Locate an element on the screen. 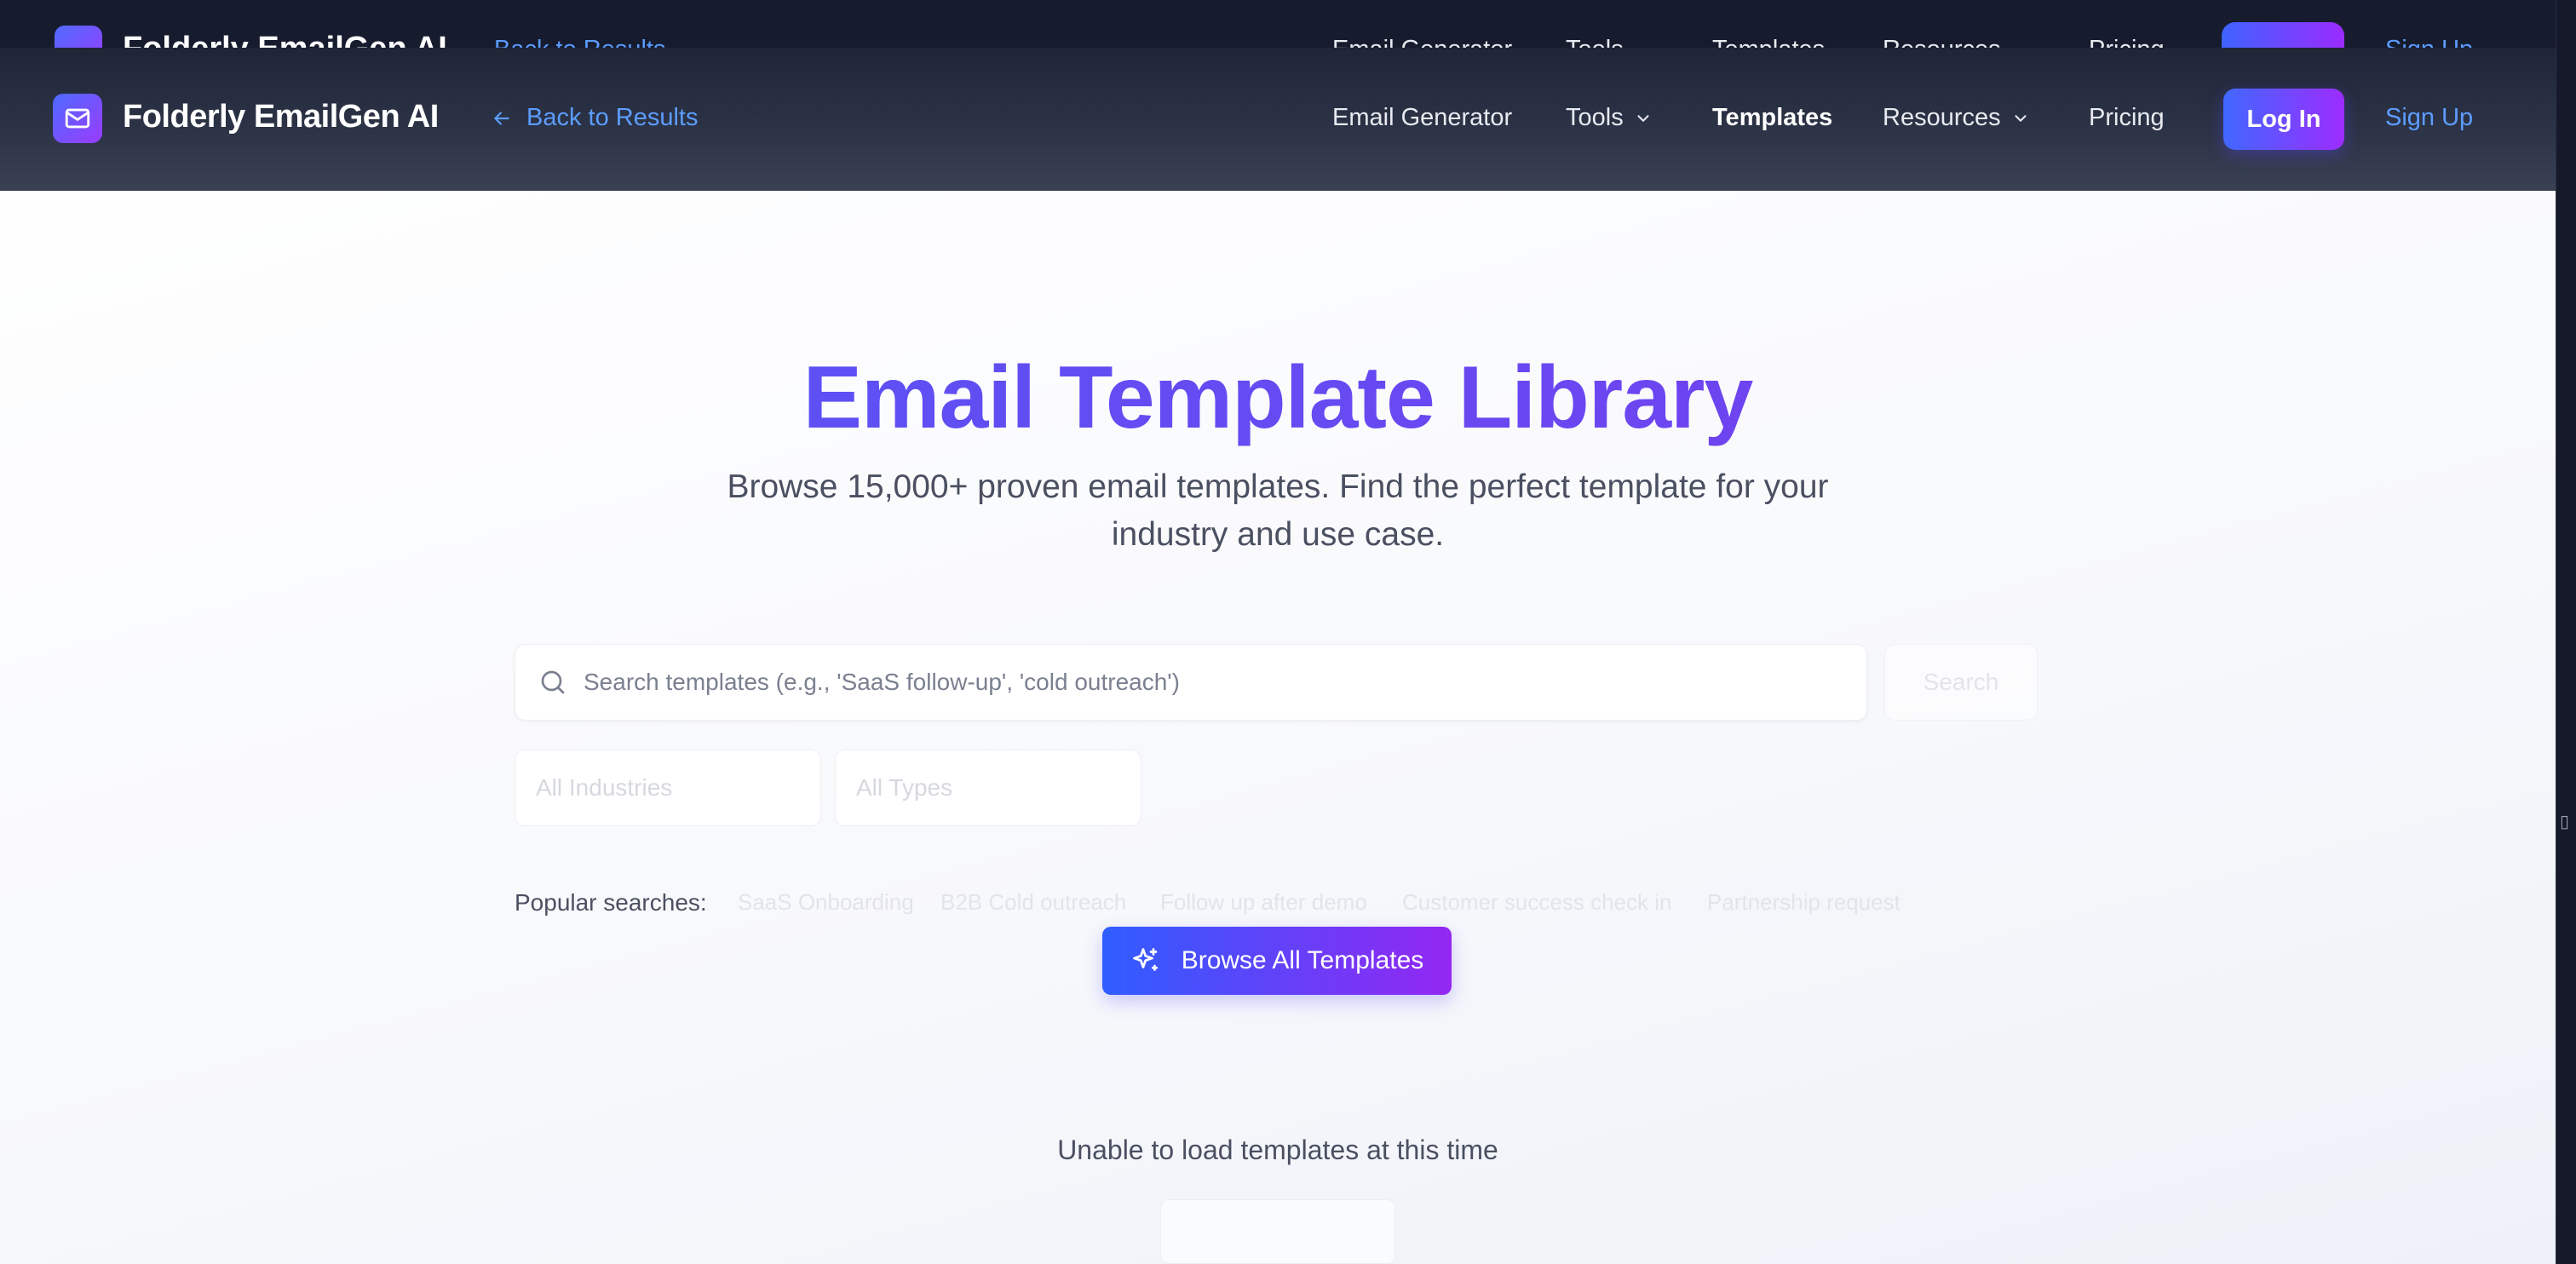 Image resolution: width=2576 pixels, height=1264 pixels. type-select: All Types is located at coordinates (988, 788).